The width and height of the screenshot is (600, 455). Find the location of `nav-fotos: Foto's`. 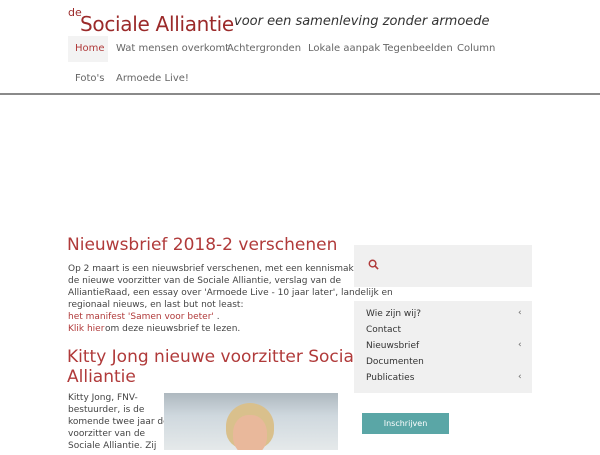

nav-fotos: Foto's is located at coordinates (90, 78).